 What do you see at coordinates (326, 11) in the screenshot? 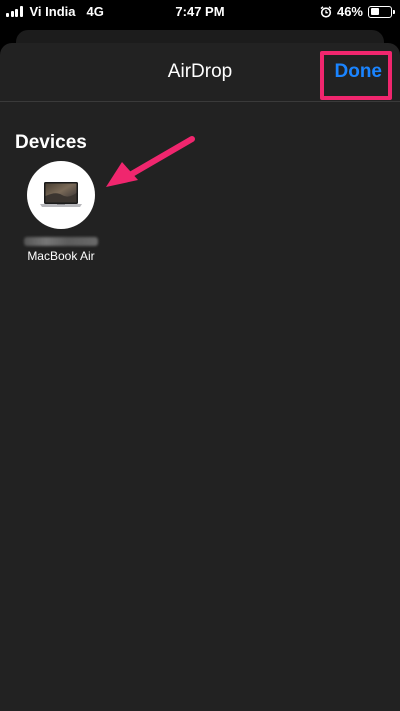
I see `alarm-icon` at bounding box center [326, 11].